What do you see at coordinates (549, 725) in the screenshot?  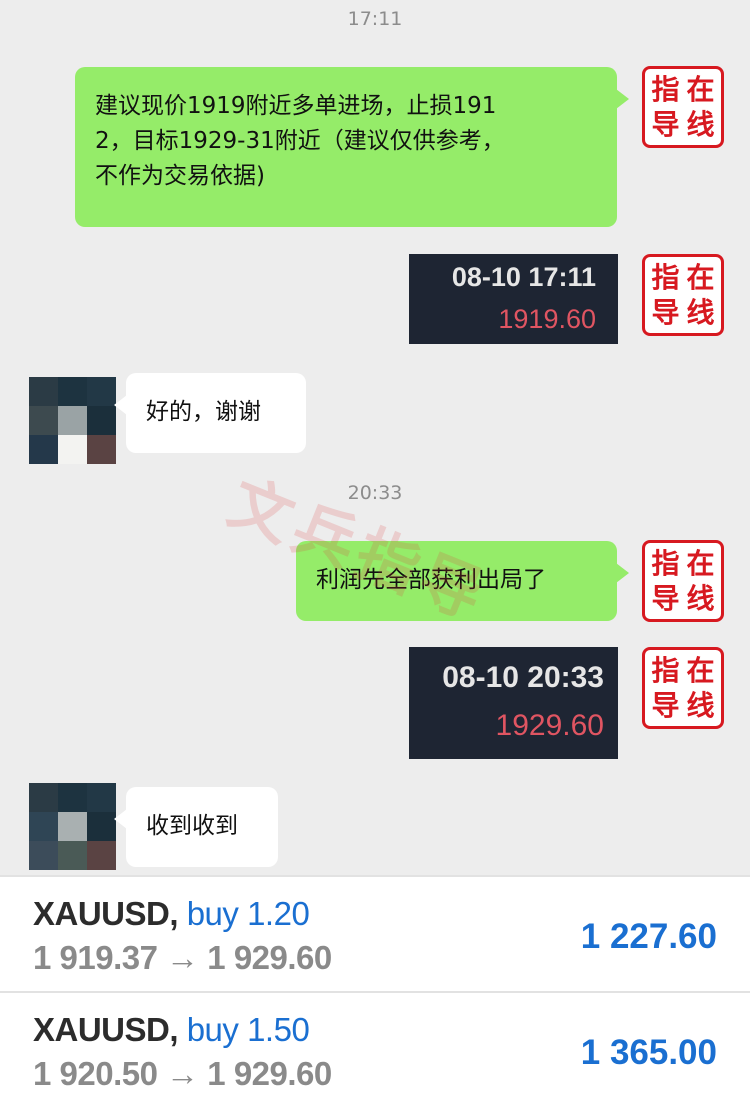 I see `quote-price: 1929.60` at bounding box center [549, 725].